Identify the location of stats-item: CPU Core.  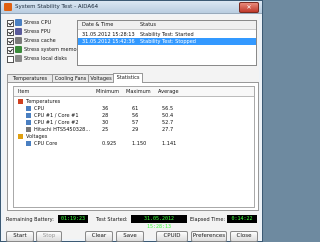
(46, 144).